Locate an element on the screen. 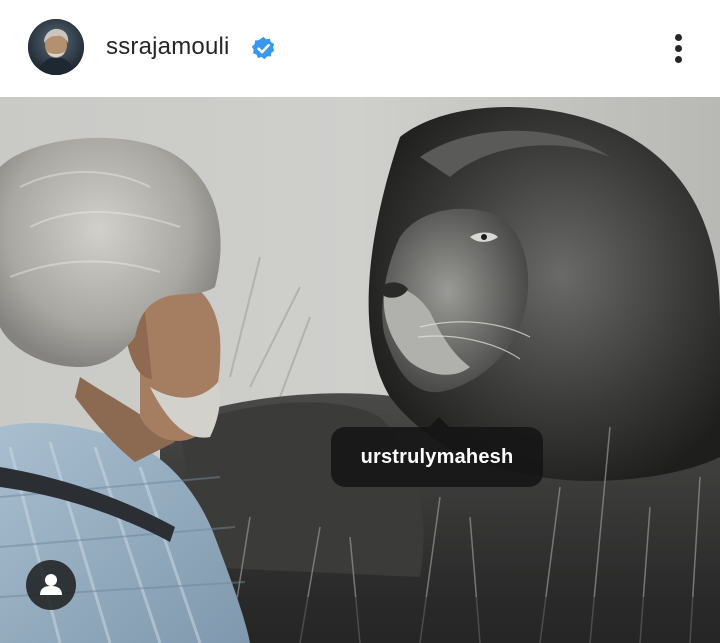 Image resolution: width=720 pixels, height=643 pixels. more-options-icon is located at coordinates (679, 48).